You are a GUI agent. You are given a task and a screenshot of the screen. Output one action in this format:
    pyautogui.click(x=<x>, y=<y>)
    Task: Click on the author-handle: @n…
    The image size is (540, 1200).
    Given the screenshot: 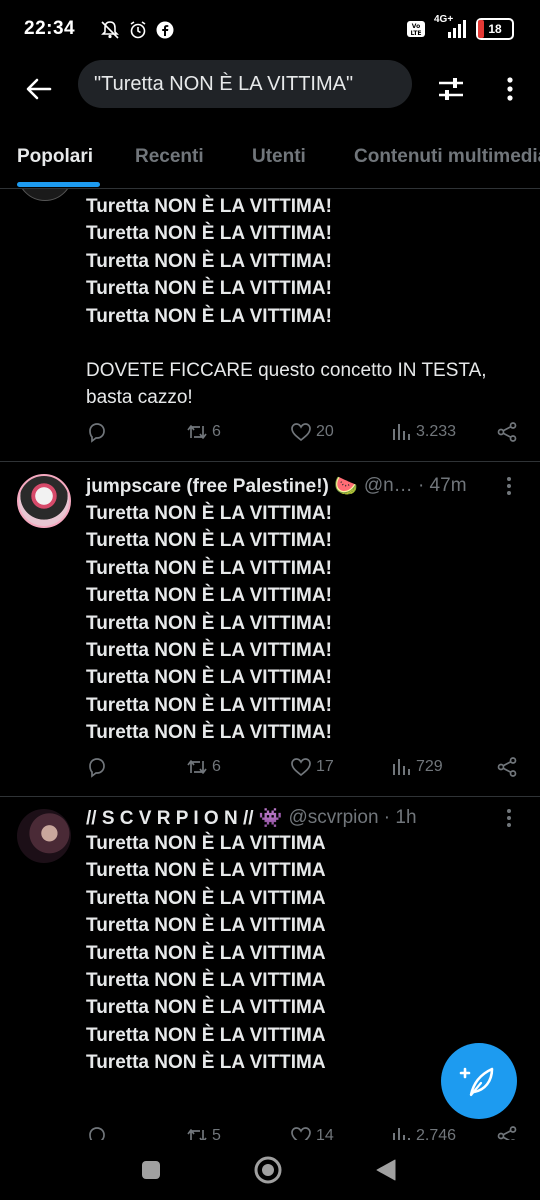 What is the action you would take?
    pyautogui.click(x=388, y=485)
    